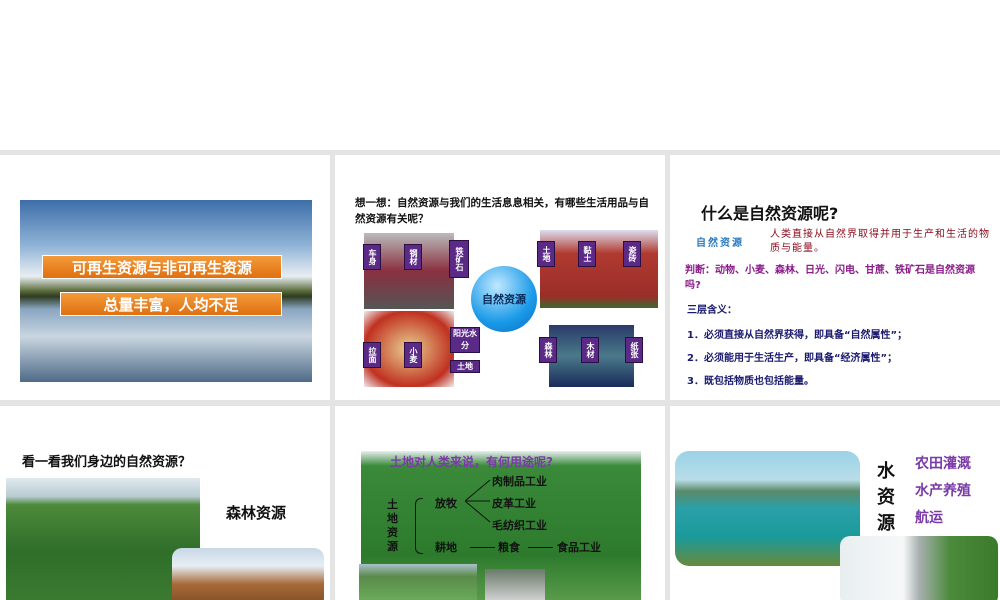 This screenshot has height=600, width=1000. What do you see at coordinates (162, 267) in the screenshot?
I see `title-label: 可再生资源与非可再生资源` at bounding box center [162, 267].